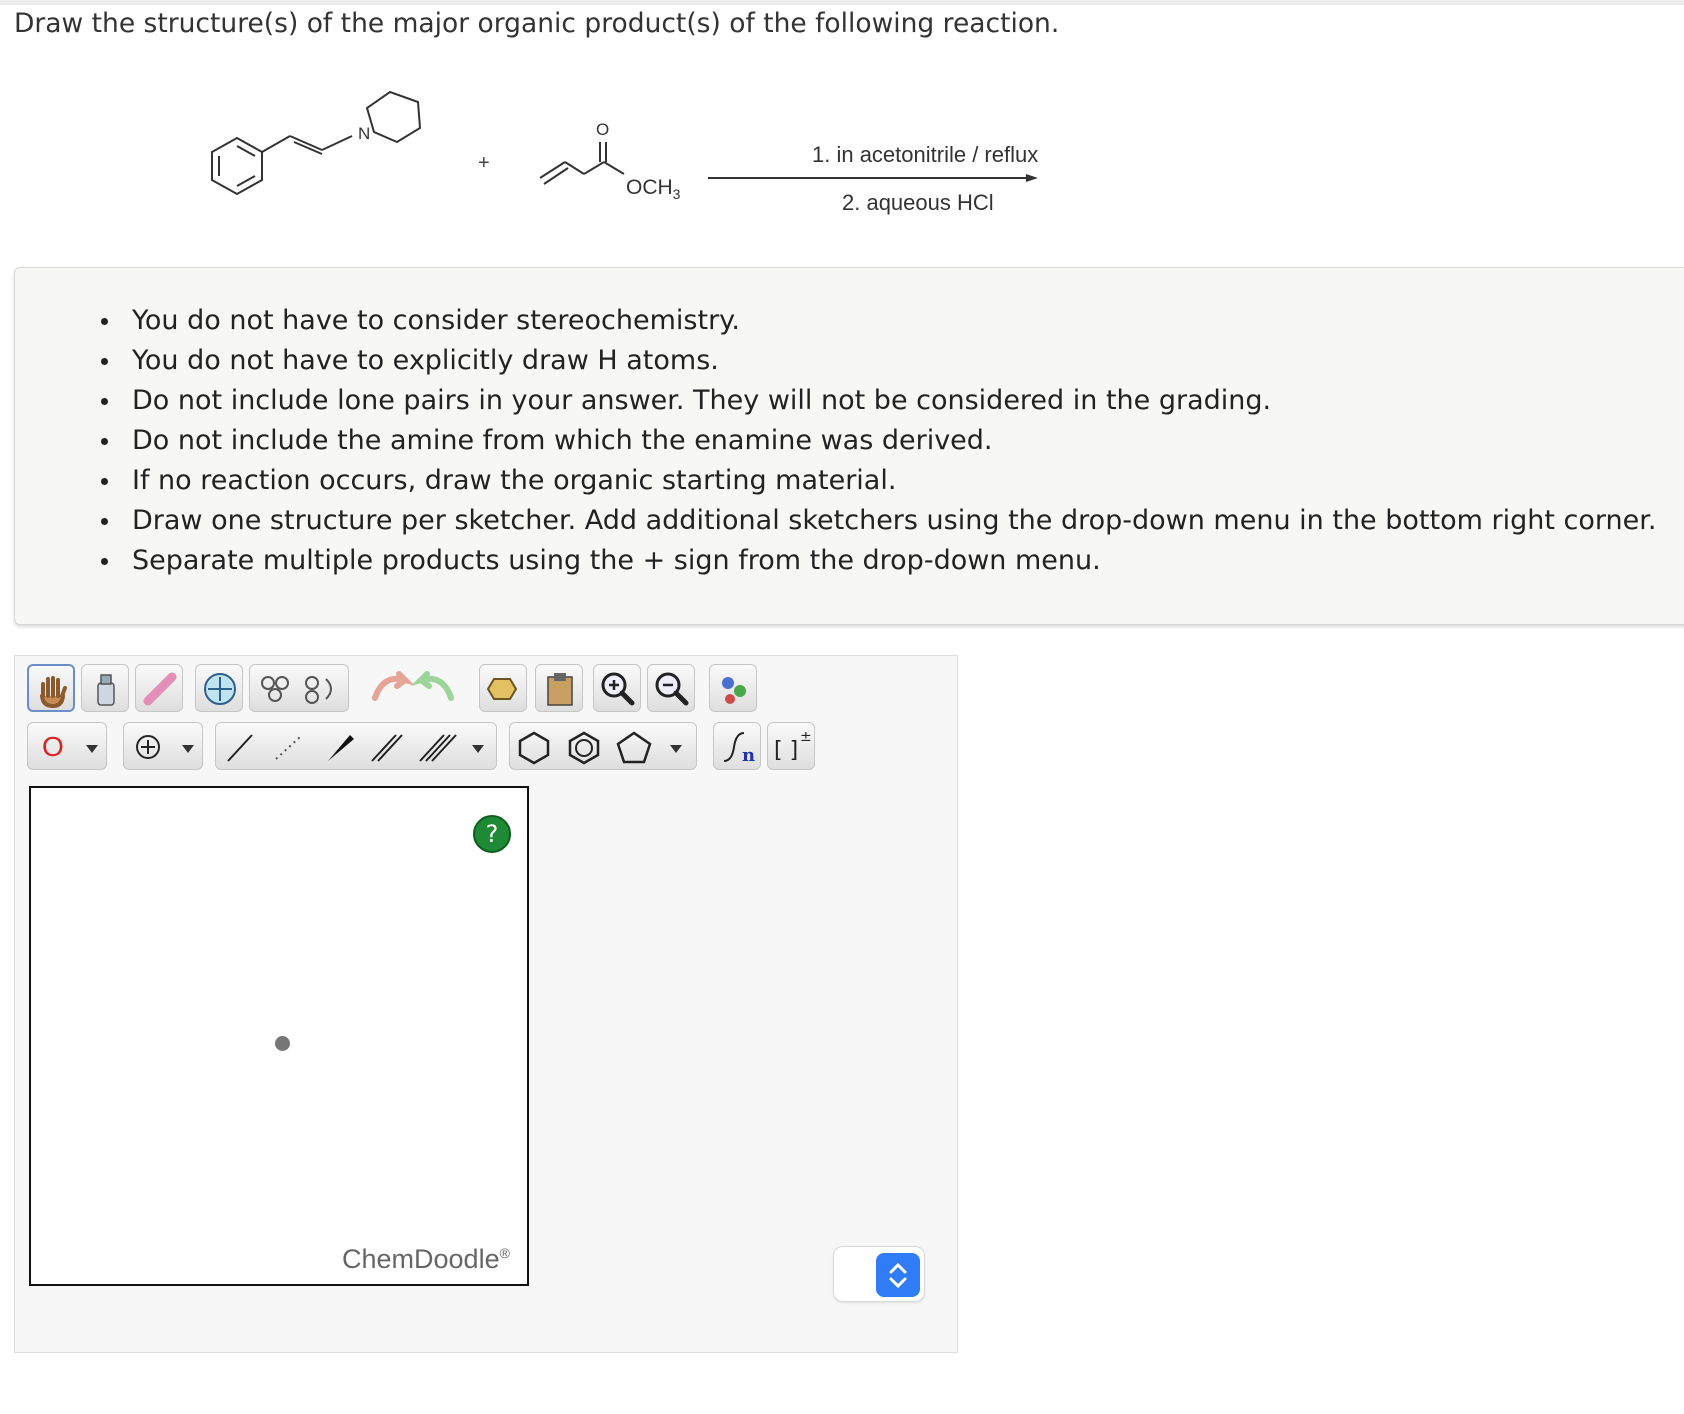  I want to click on stepper-button, so click(898, 1275).